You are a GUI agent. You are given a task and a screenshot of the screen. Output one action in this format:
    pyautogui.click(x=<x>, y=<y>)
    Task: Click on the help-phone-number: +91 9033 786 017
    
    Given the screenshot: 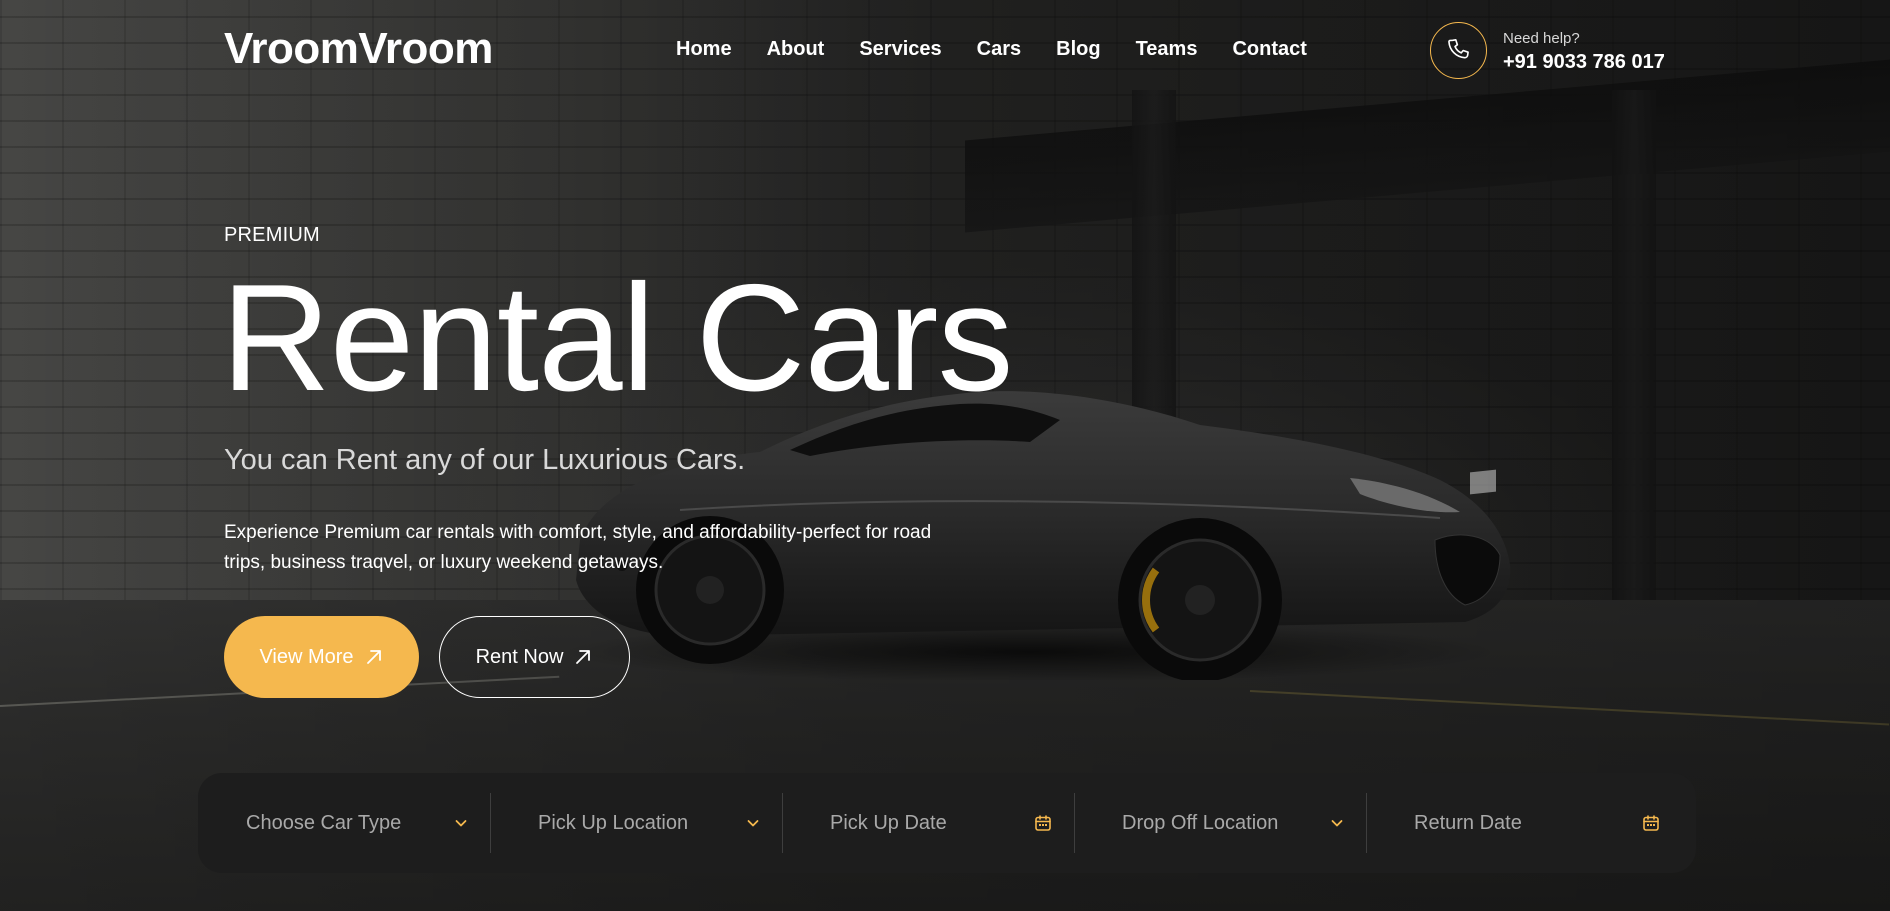 What is the action you would take?
    pyautogui.click(x=1584, y=62)
    